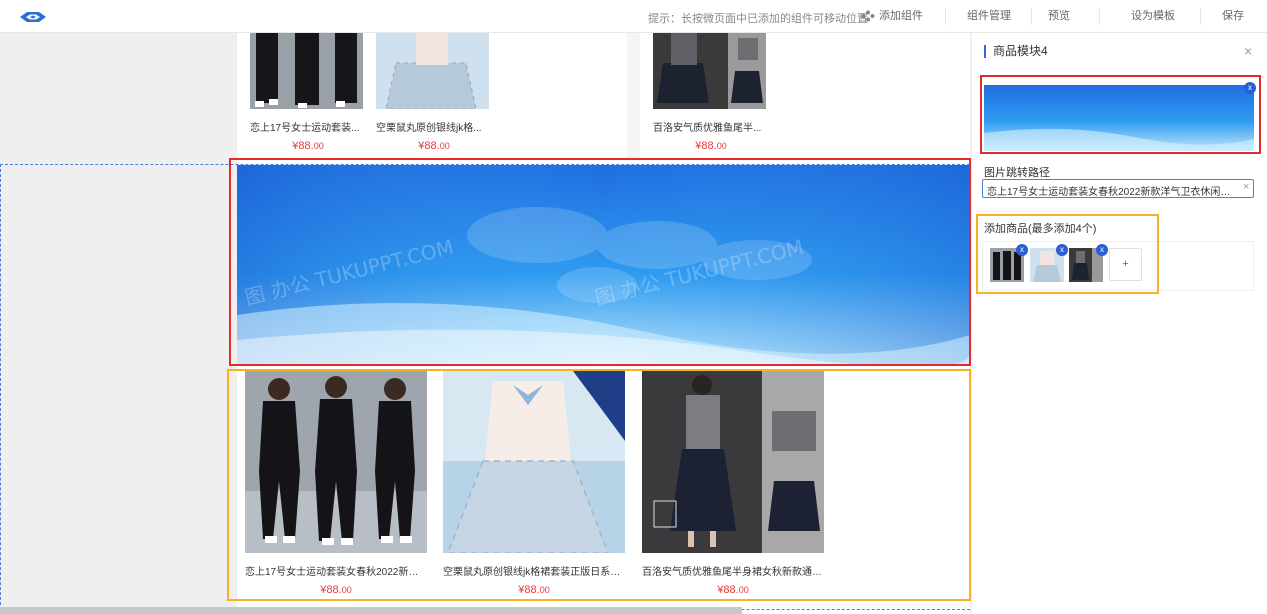  I want to click on add-component-button: 添加组件, so click(892, 16).